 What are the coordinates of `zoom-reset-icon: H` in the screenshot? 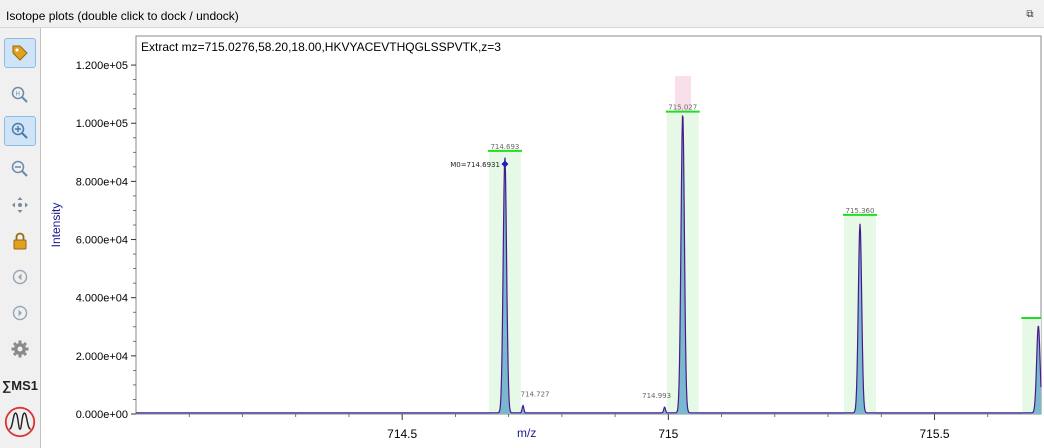 It's located at (19, 94).